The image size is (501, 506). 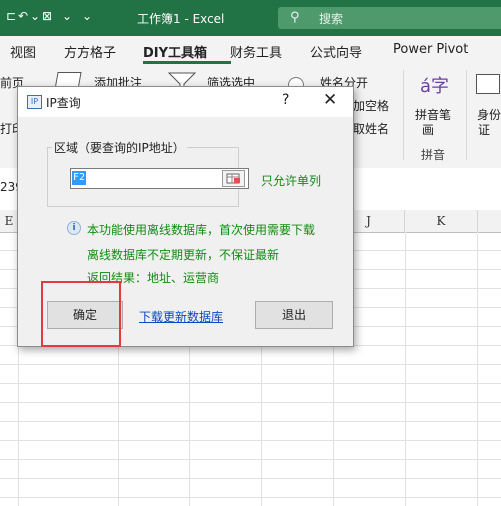 I want to click on help-button: ?, so click(x=285, y=100).